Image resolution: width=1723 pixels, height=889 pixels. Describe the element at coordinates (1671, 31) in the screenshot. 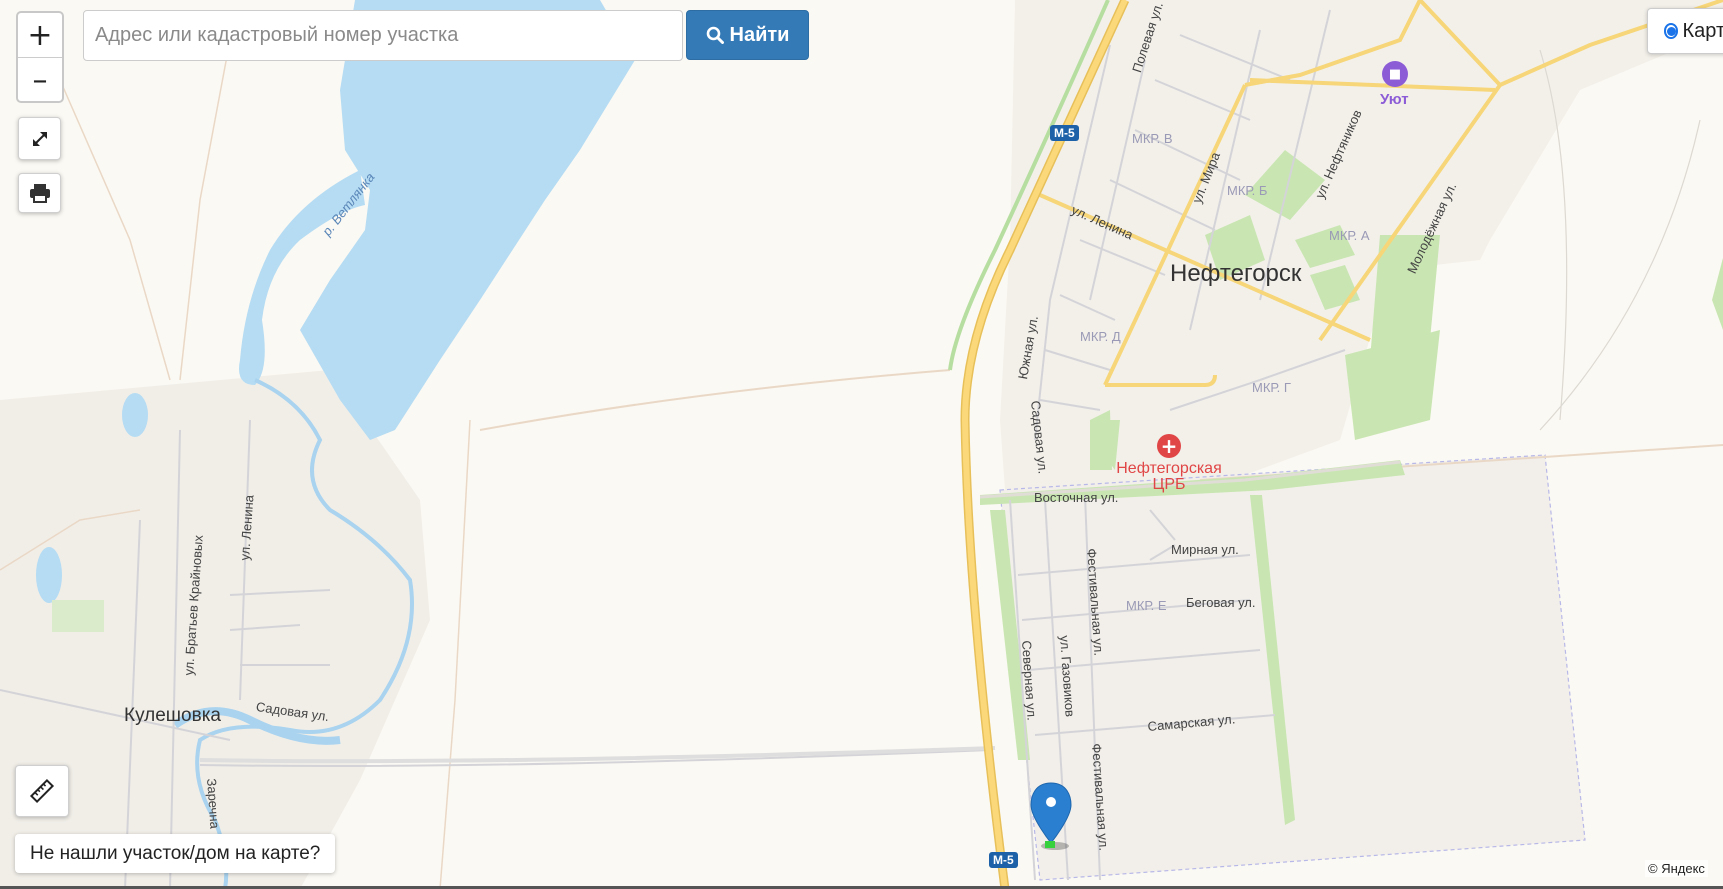

I see `layer-radio` at that location.